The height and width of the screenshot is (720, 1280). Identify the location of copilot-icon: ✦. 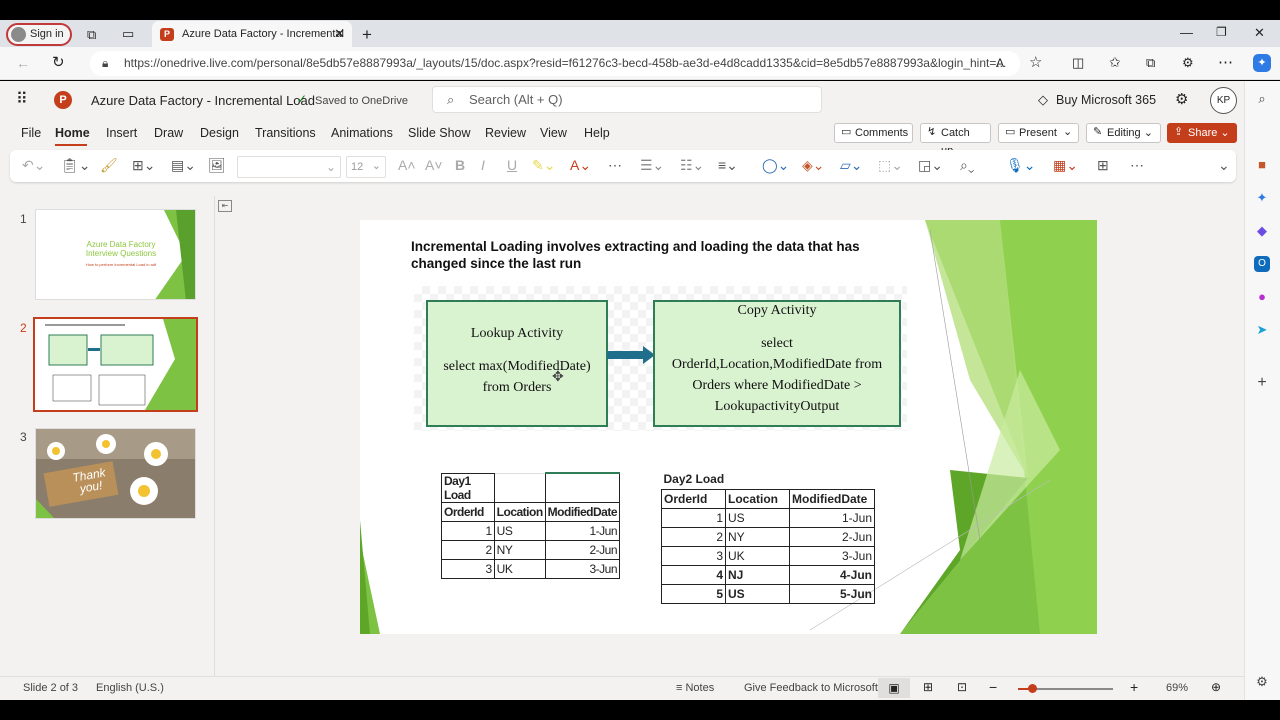
(1262, 63).